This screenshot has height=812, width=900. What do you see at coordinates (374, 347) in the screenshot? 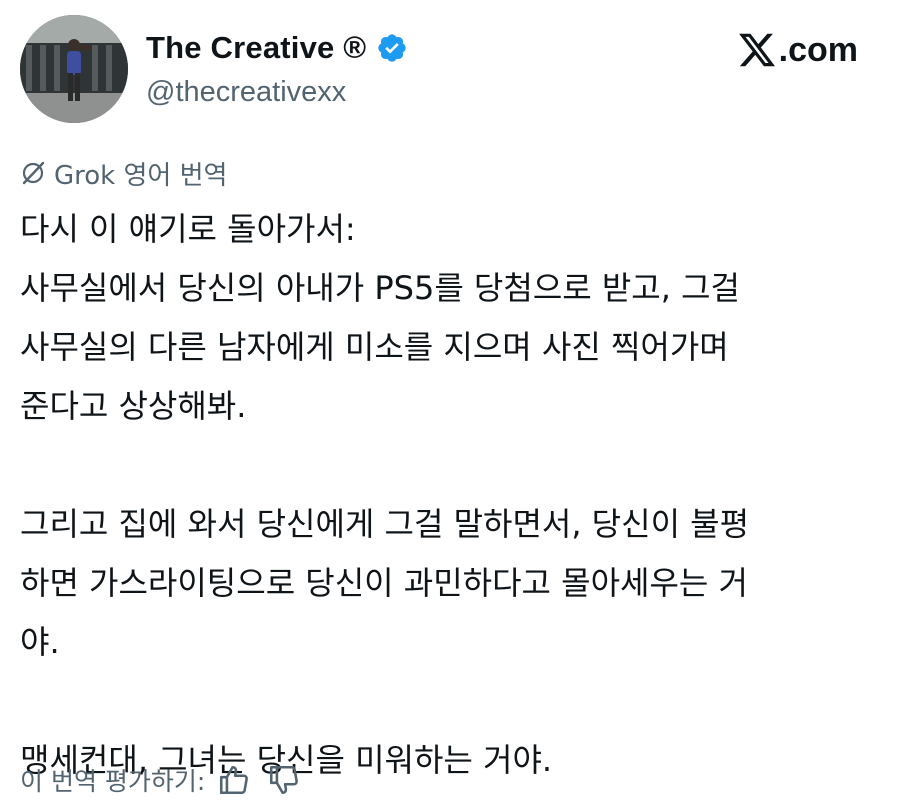
I see `tweet-line: 사무실의 다른 남자에게 미소를 지으며 사진 찍어가며` at bounding box center [374, 347].